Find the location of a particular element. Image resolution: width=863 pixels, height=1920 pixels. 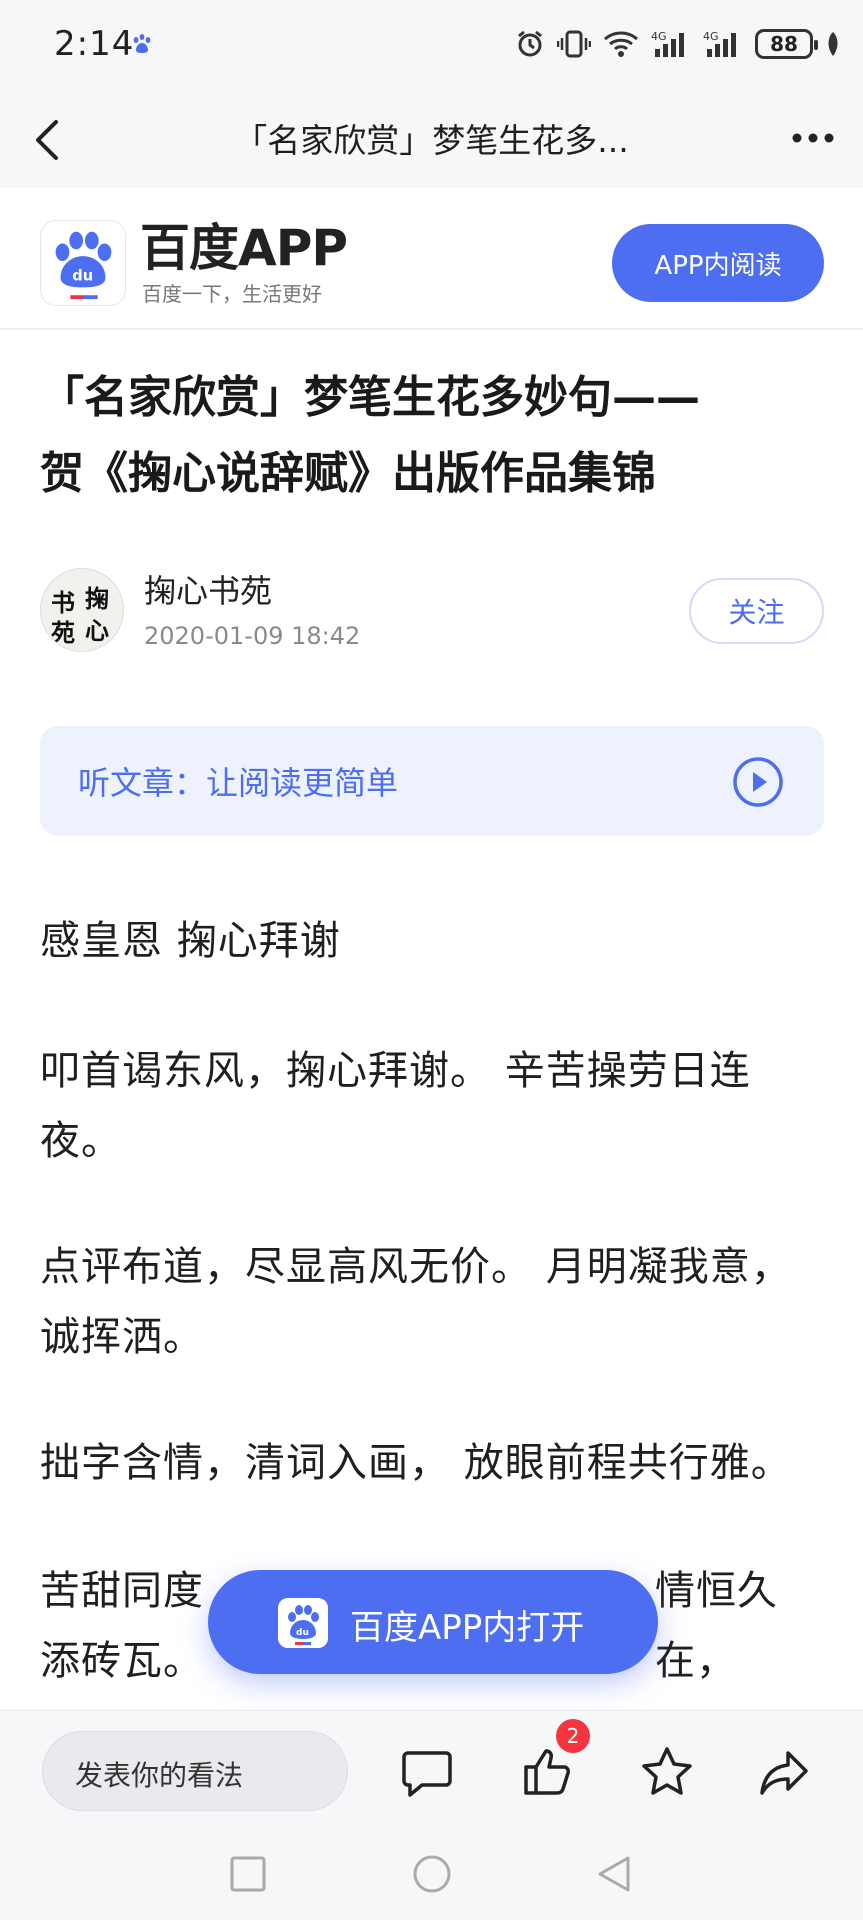

leaf-icon is located at coordinates (833, 44).